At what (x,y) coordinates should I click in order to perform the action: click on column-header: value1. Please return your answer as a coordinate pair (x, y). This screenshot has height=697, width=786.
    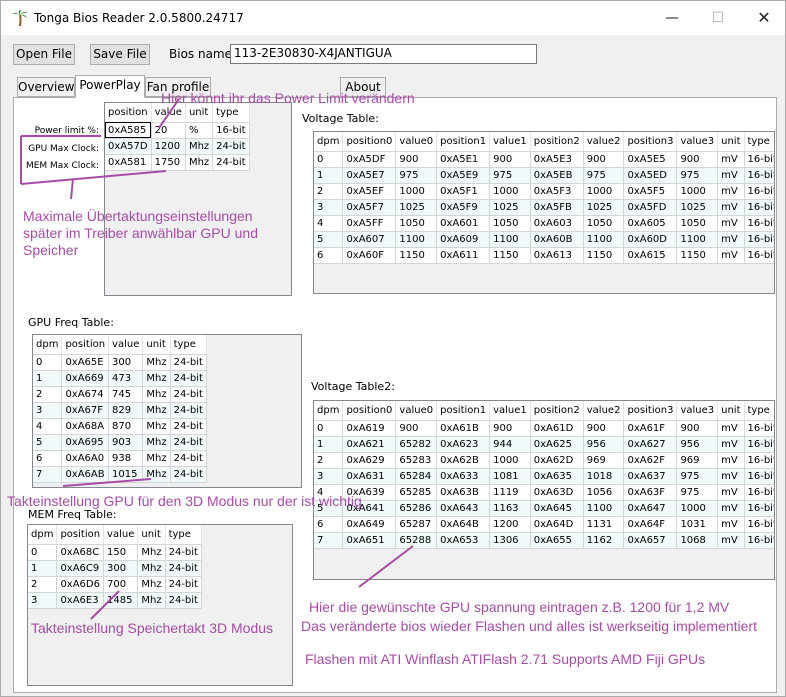
    Looking at the image, I should click on (510, 411).